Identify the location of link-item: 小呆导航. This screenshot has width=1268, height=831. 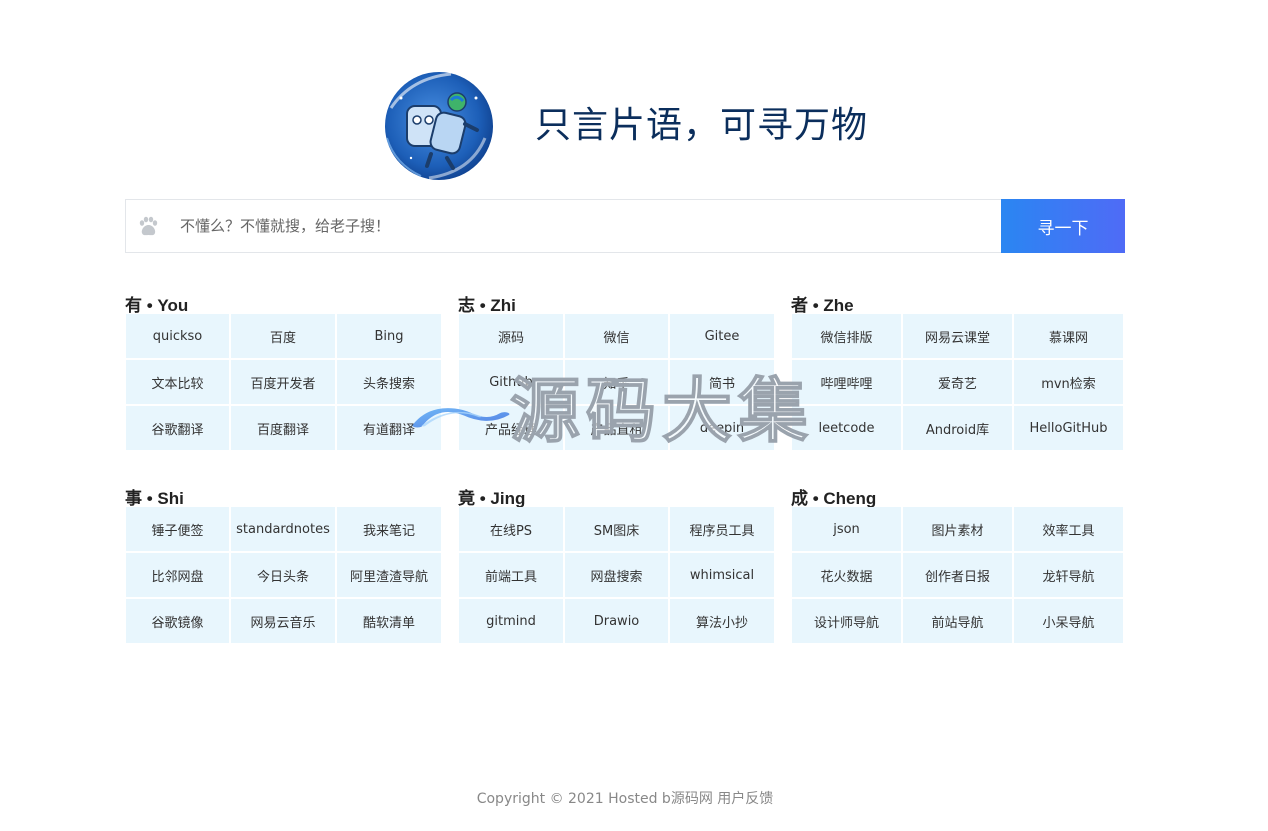
(1068, 621).